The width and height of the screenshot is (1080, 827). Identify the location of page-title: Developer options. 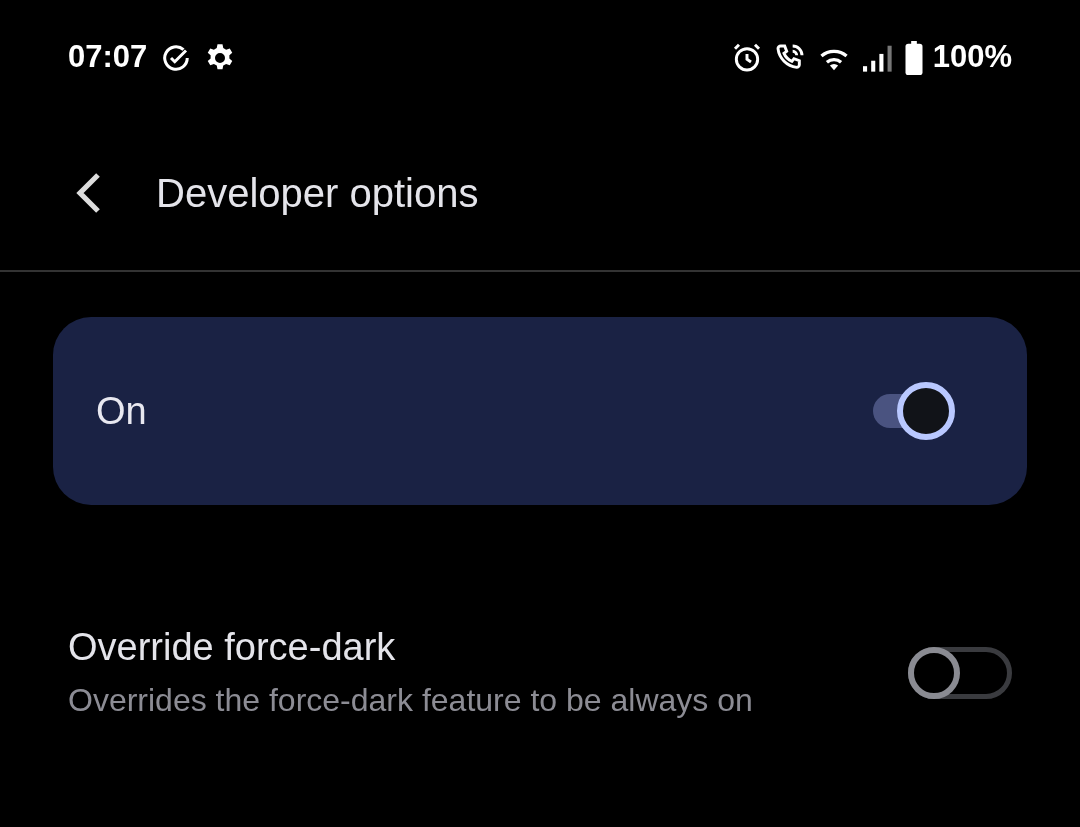
(317, 193).